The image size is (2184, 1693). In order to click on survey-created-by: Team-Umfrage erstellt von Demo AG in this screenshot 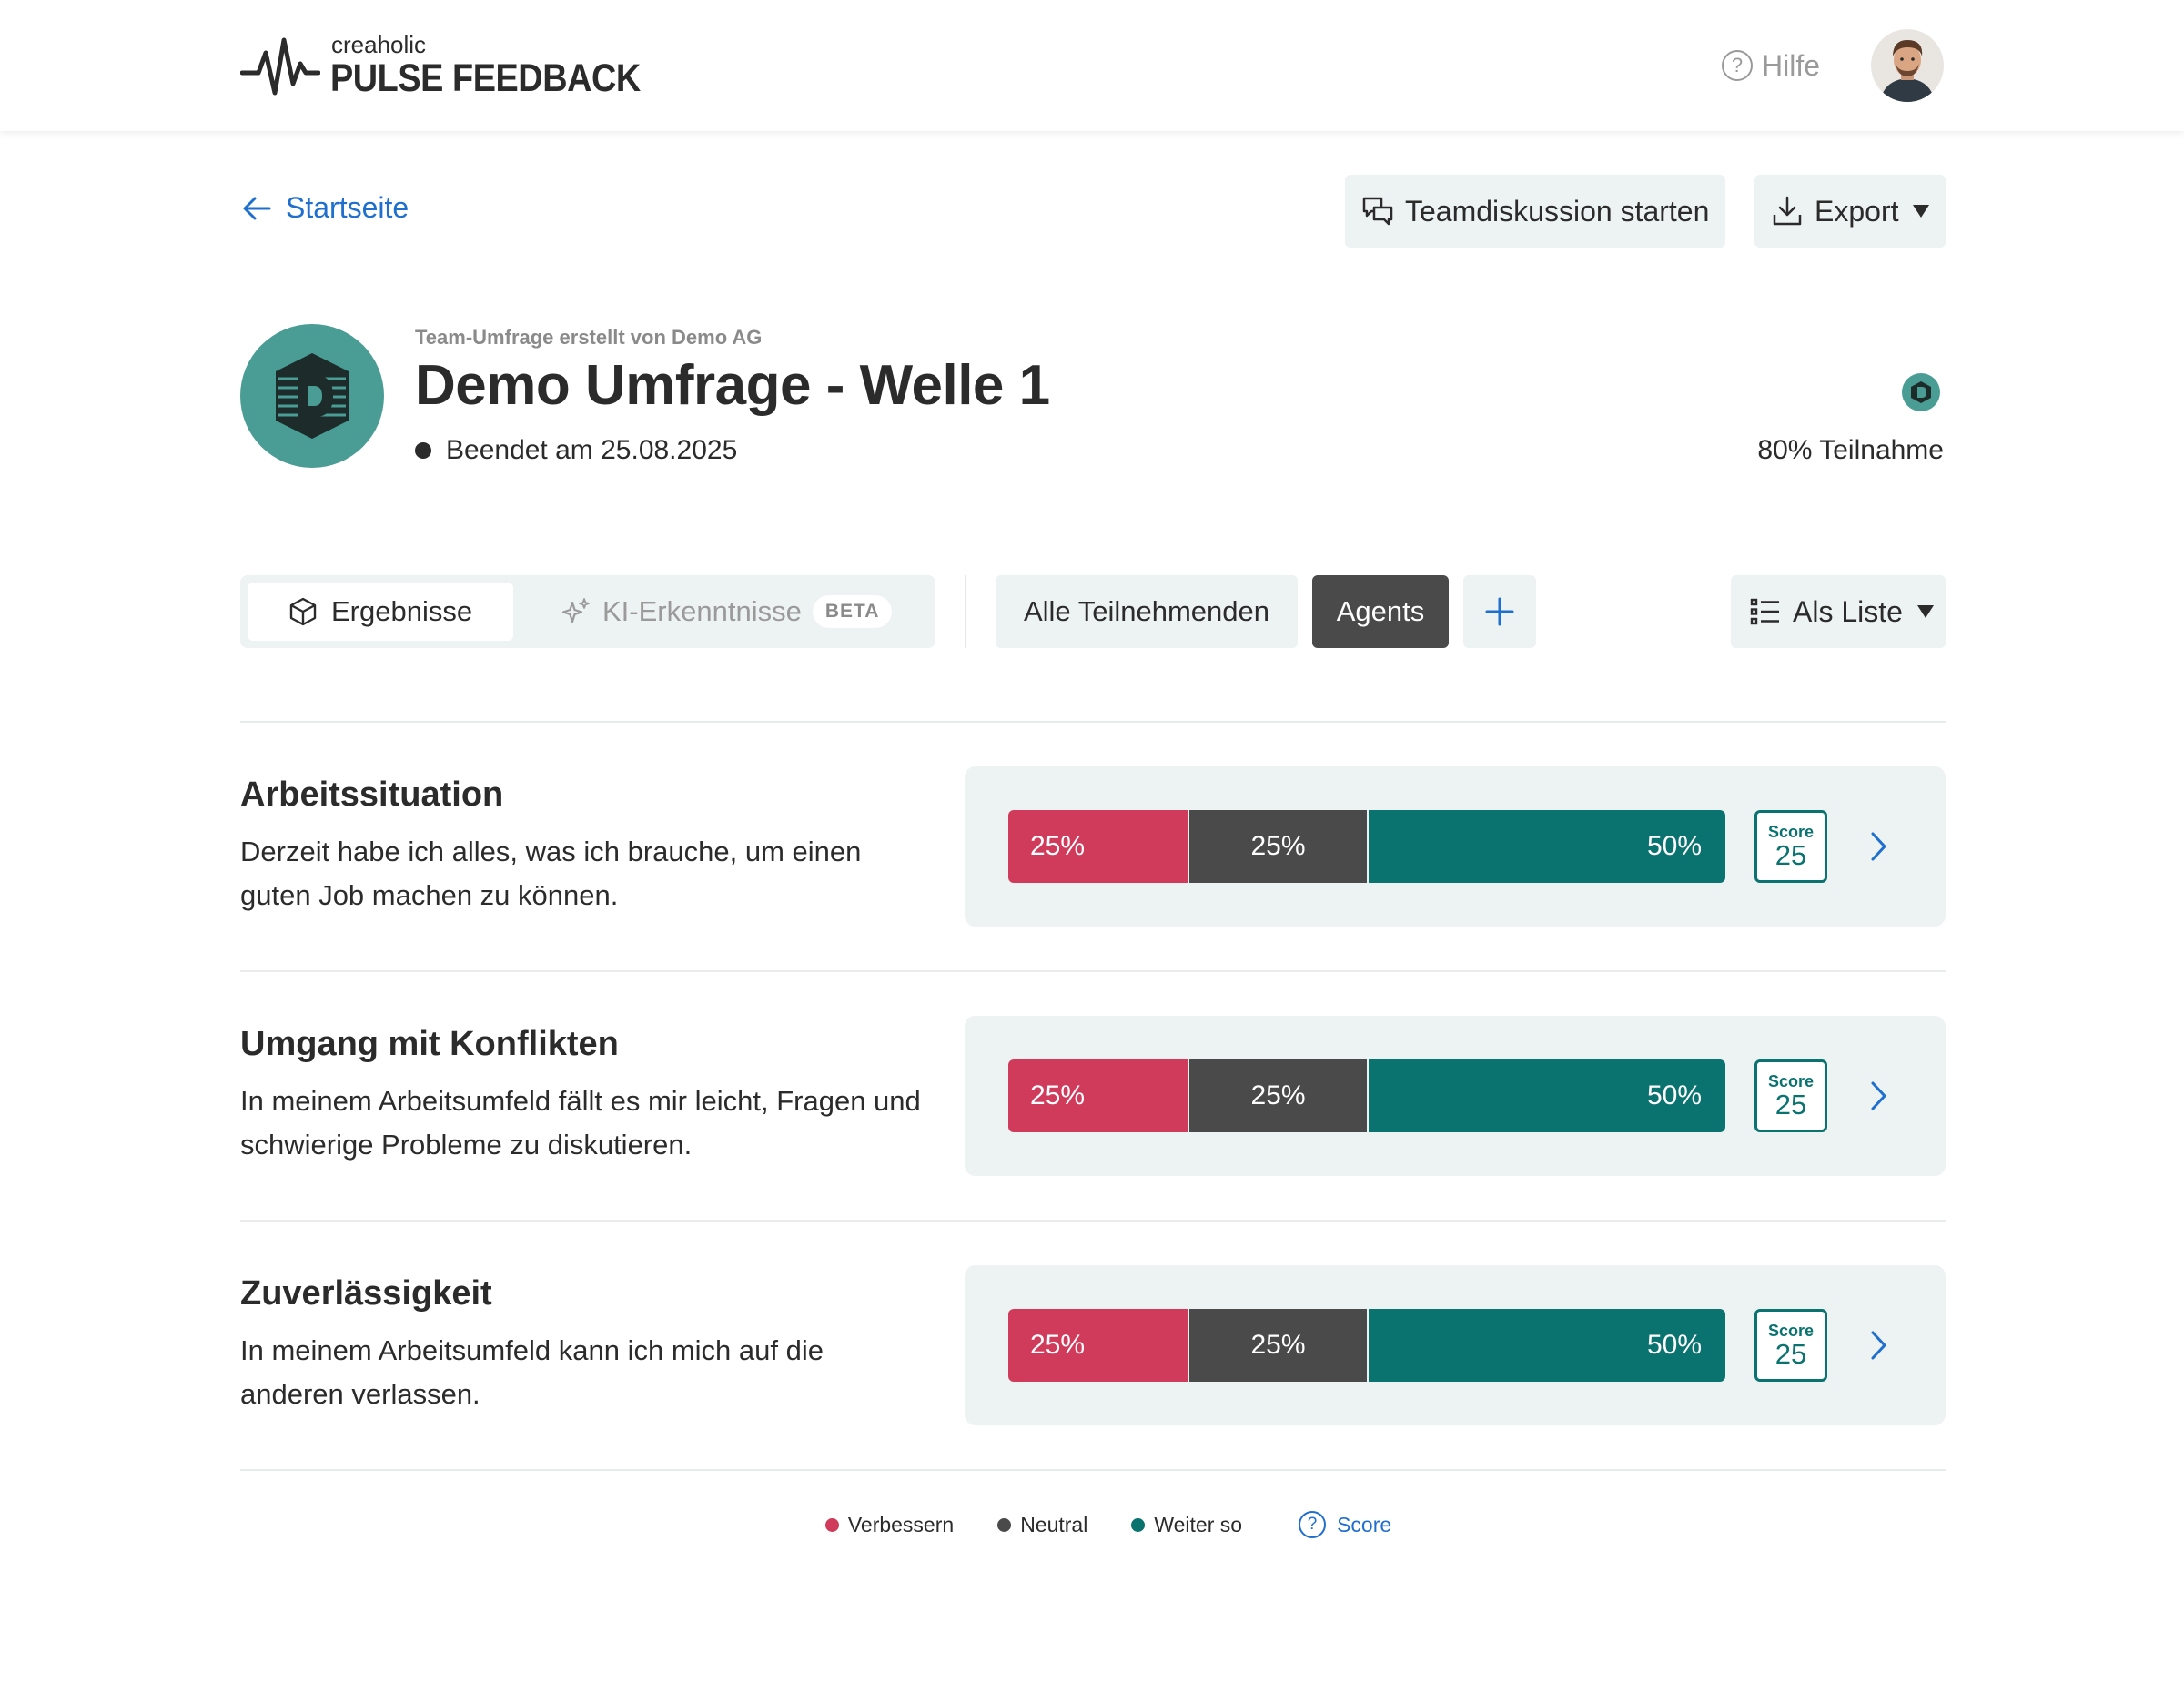, I will do `click(589, 337)`.